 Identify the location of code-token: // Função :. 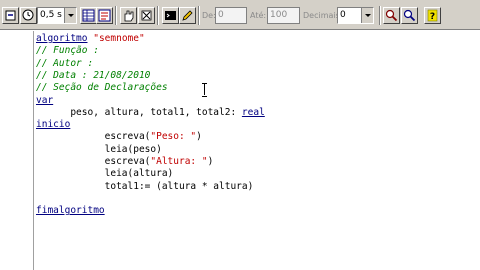
(67, 51).